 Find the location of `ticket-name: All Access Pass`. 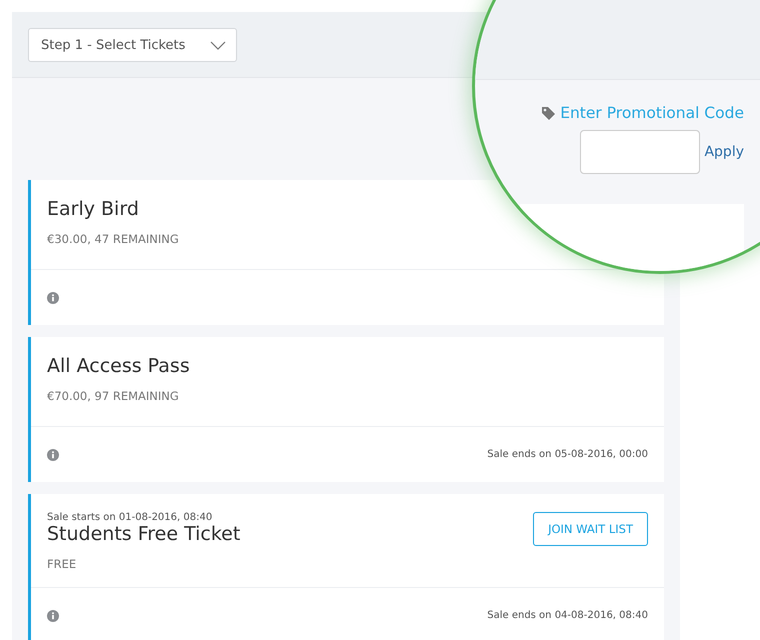

ticket-name: All Access Pass is located at coordinates (118, 366).